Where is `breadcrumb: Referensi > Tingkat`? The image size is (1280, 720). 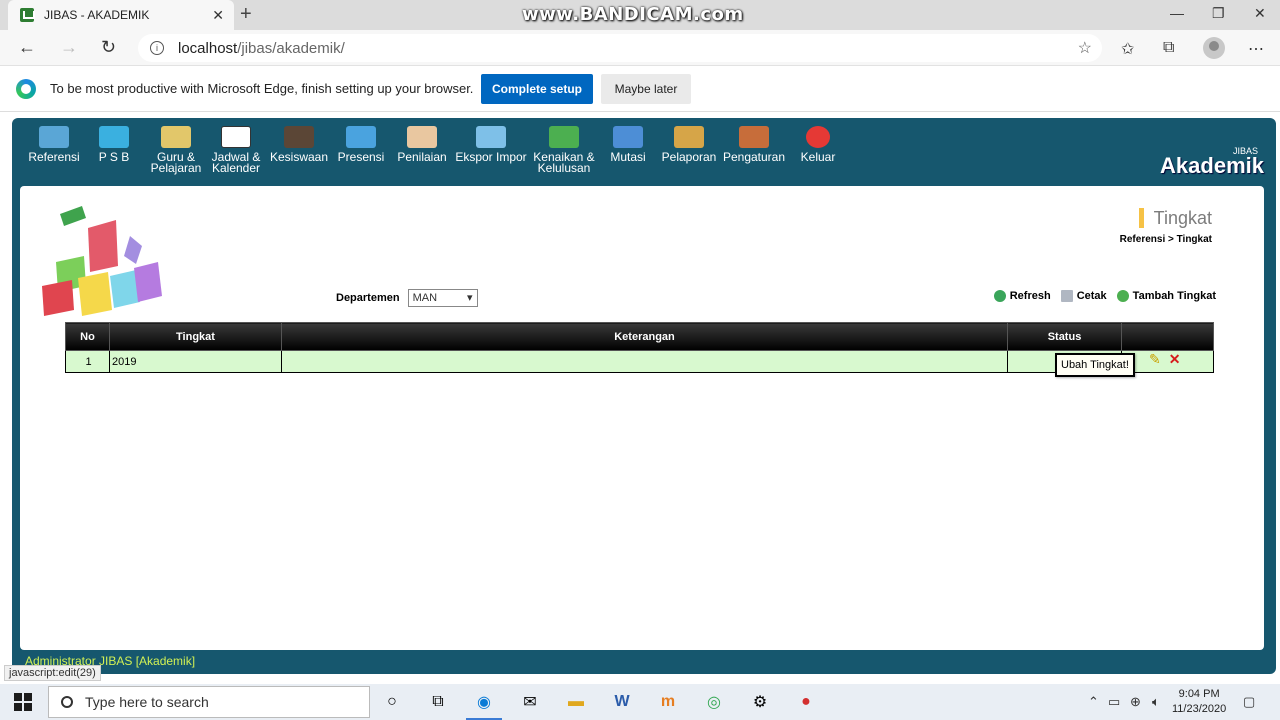
breadcrumb: Referensi > Tingkat is located at coordinates (1165, 239).